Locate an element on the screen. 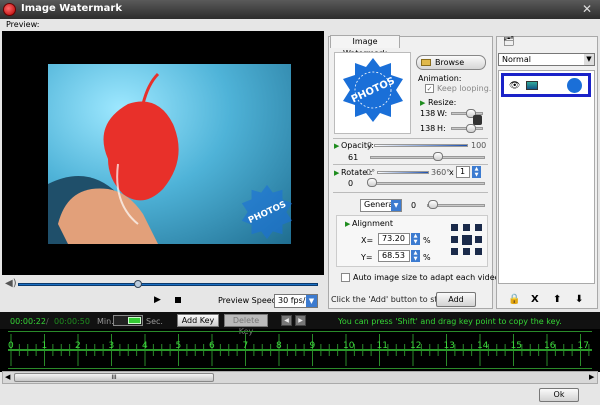 This screenshot has height=405, width=600. blend-mode-value: Normal is located at coordinates (516, 59).